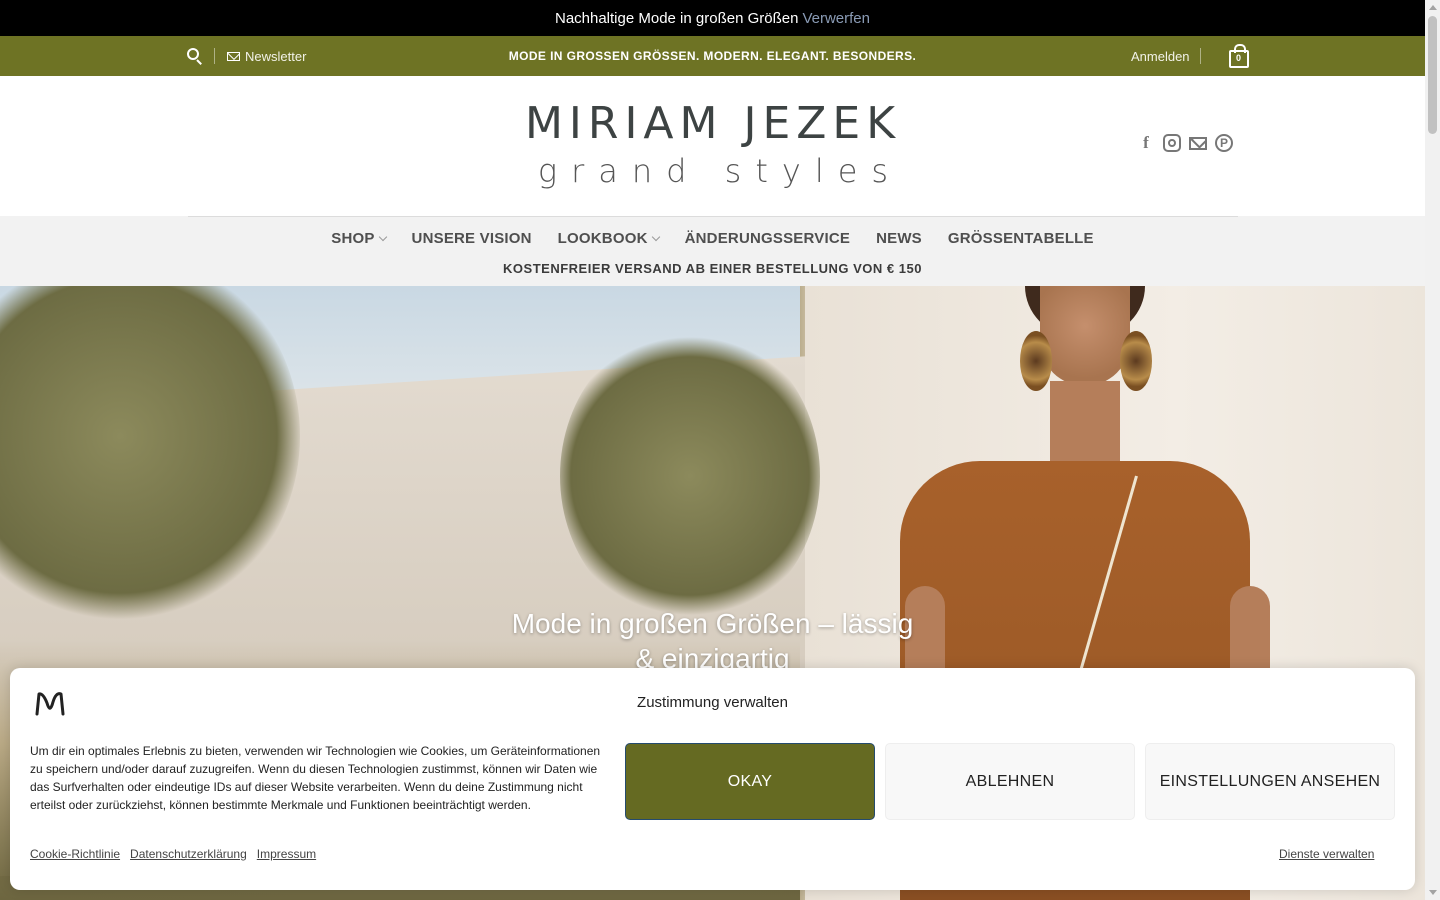 The image size is (1440, 900). I want to click on nav-item-label: ÄNDERUNGSSERVICE, so click(767, 238).